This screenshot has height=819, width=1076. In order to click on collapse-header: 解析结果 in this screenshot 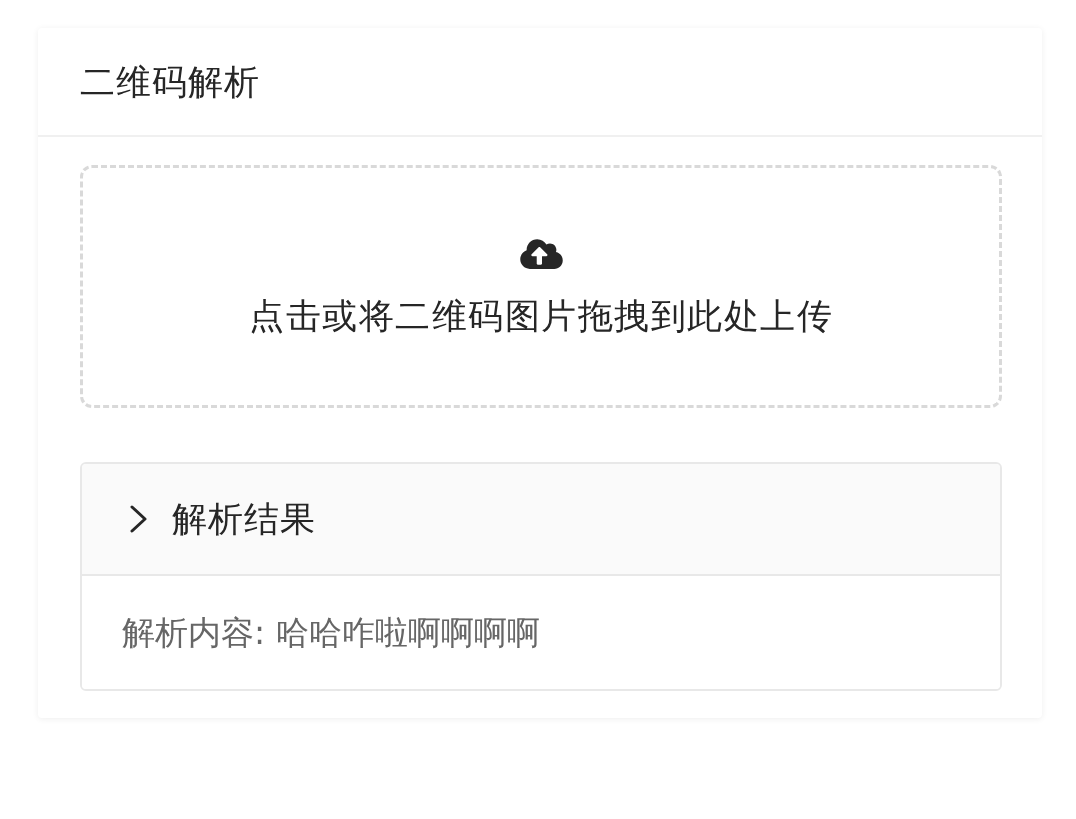, I will do `click(541, 520)`.